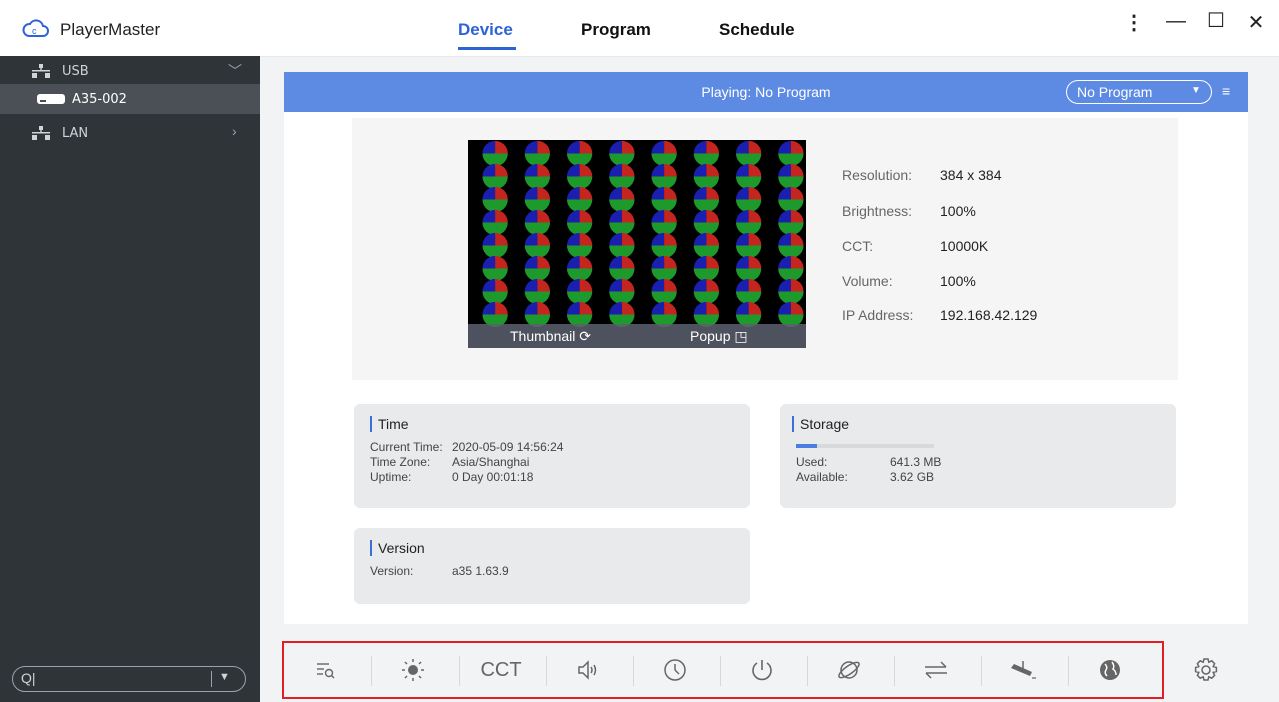 This screenshot has width=1279, height=702. What do you see at coordinates (958, 211) in the screenshot?
I see `brightness-value: 100%` at bounding box center [958, 211].